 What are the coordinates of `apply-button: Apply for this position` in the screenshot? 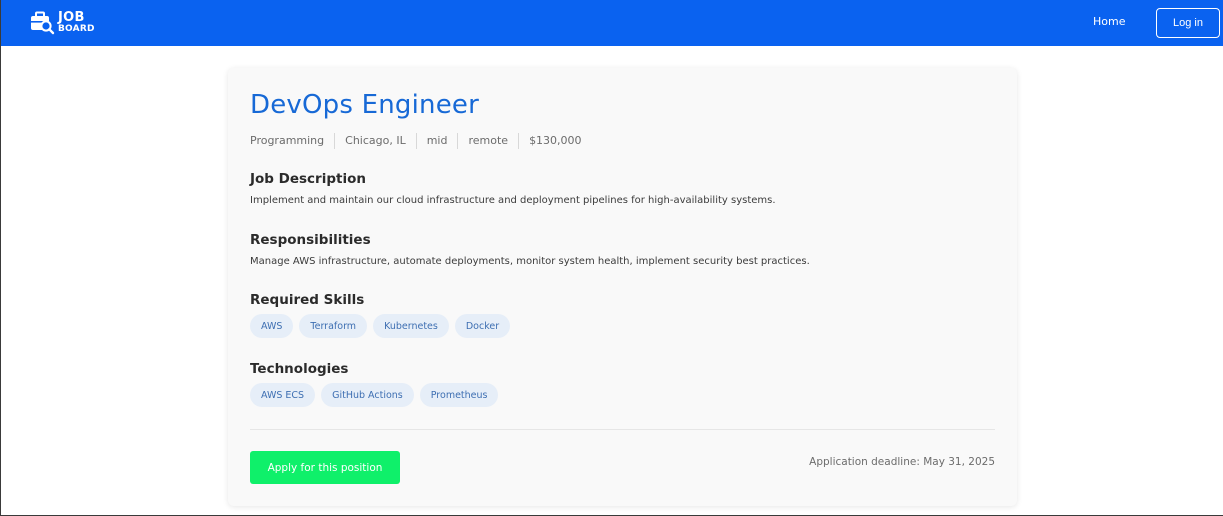 It's located at (325, 467).